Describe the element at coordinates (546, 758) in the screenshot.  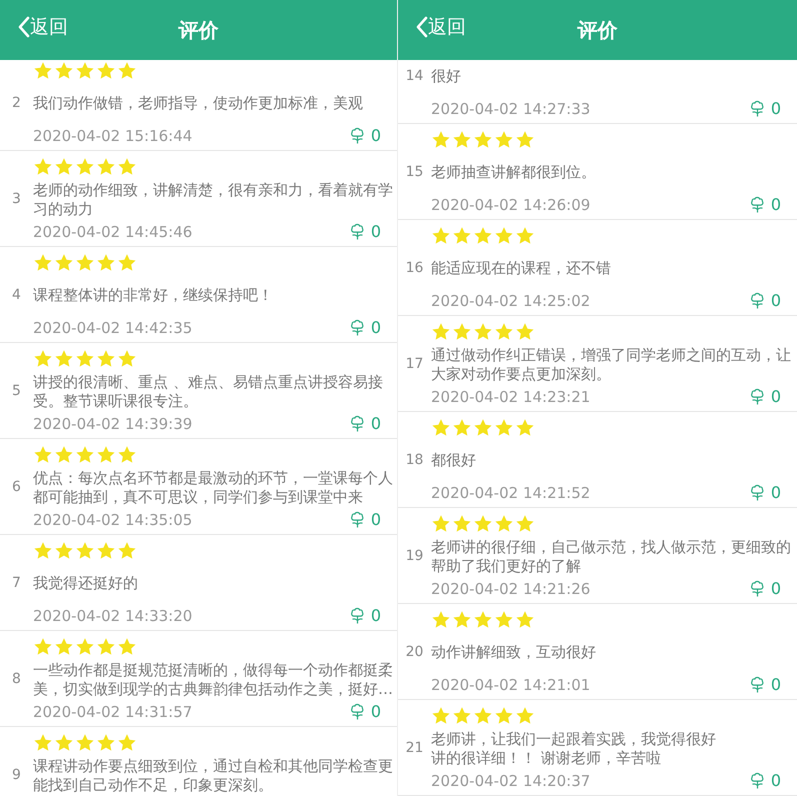
I see `review-text: 讲的很详细！！ 谢谢老师，辛苦啦` at that location.